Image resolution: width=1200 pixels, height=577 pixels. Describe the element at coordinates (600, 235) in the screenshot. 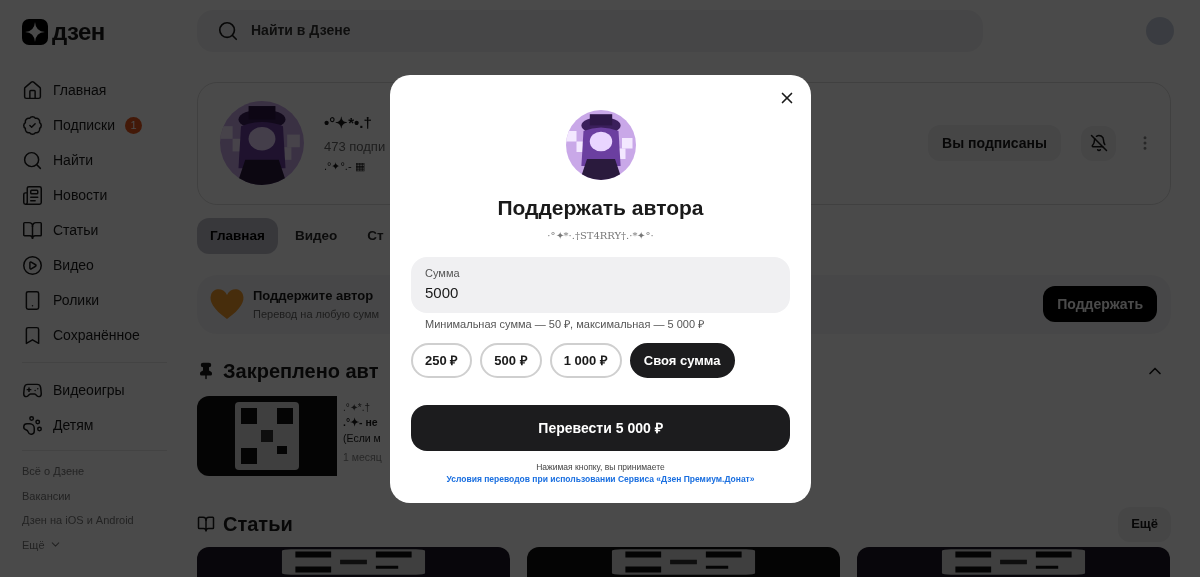

I see `author-name: ·°✦*·.†ST4RRY†.·*✦°·` at that location.